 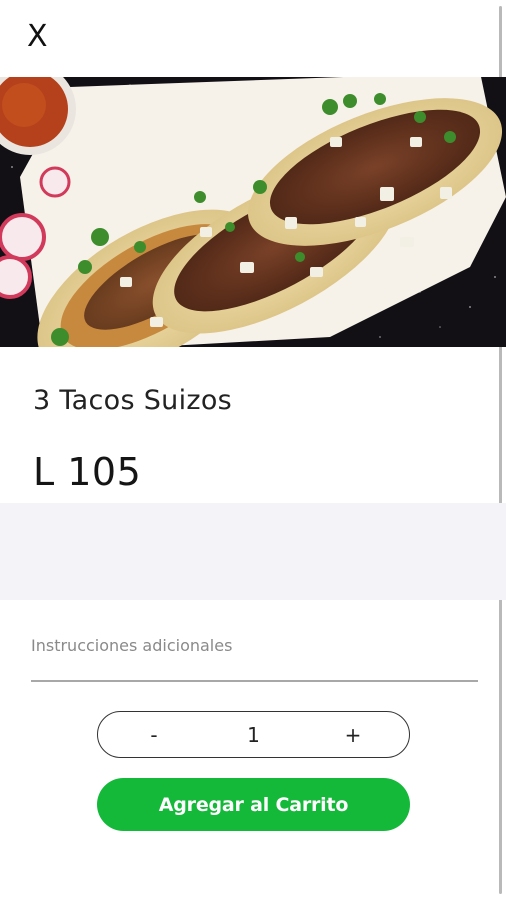 I want to click on options-band, so click(x=253, y=551).